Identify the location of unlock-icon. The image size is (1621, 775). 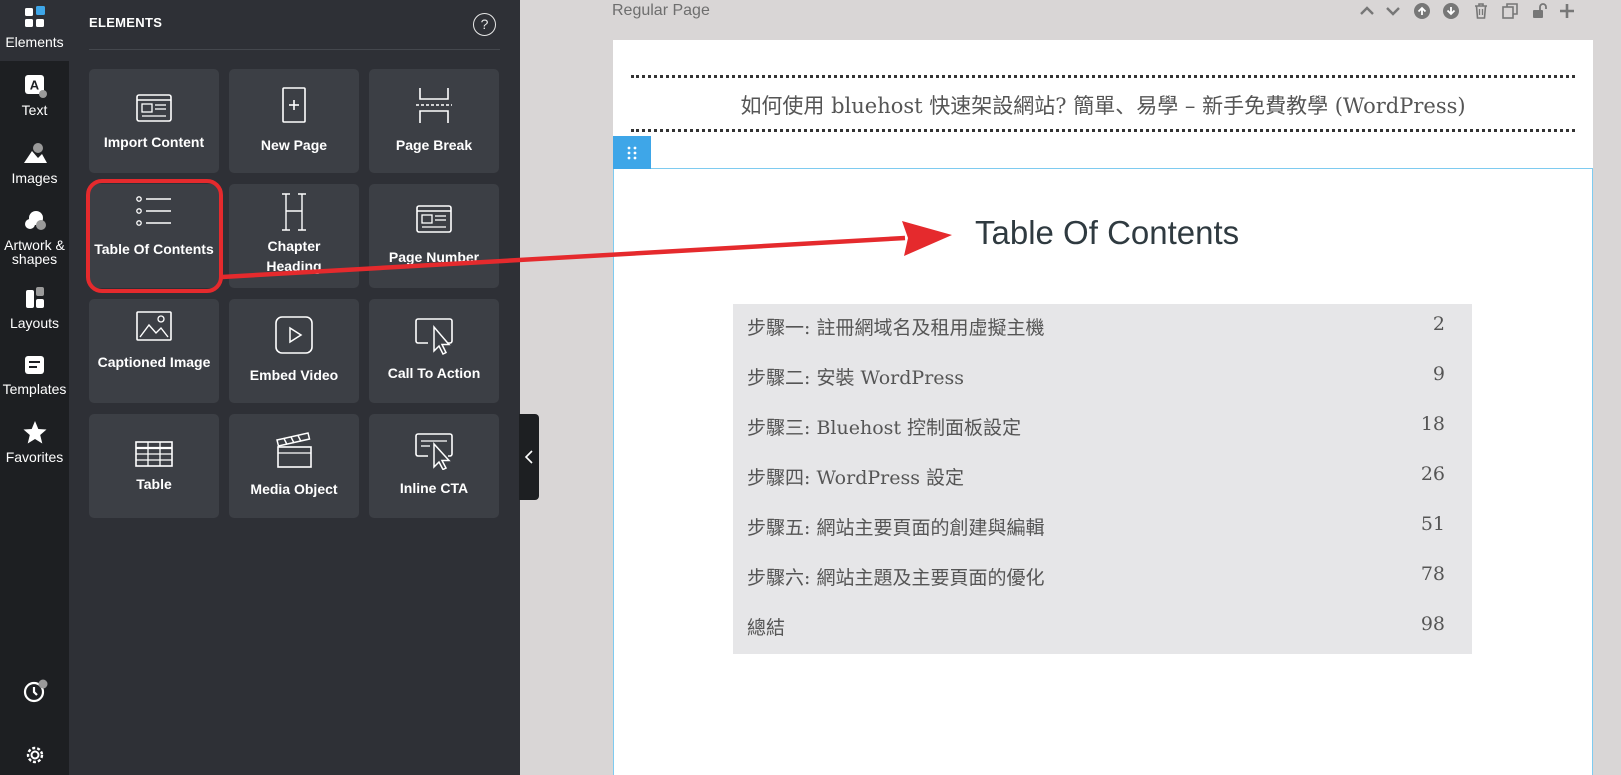
(1539, 11).